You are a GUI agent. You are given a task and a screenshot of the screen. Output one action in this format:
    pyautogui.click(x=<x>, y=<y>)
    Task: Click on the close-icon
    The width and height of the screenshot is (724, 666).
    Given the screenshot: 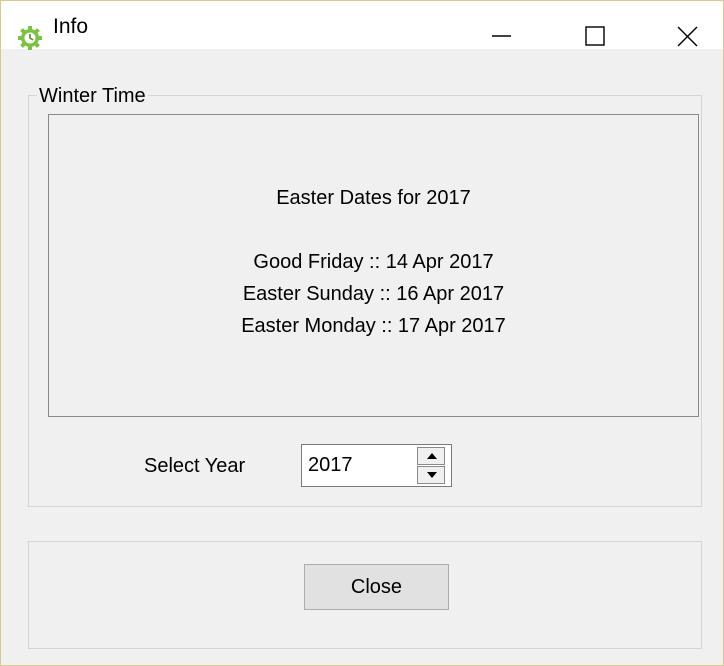 What is the action you would take?
    pyautogui.click(x=687, y=36)
    